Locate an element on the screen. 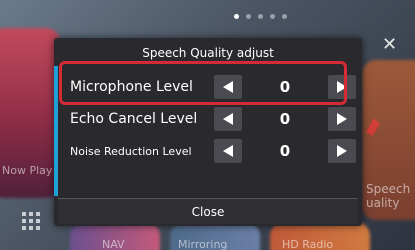 The width and height of the screenshot is (415, 250). page-indicator is located at coordinates (260, 16).